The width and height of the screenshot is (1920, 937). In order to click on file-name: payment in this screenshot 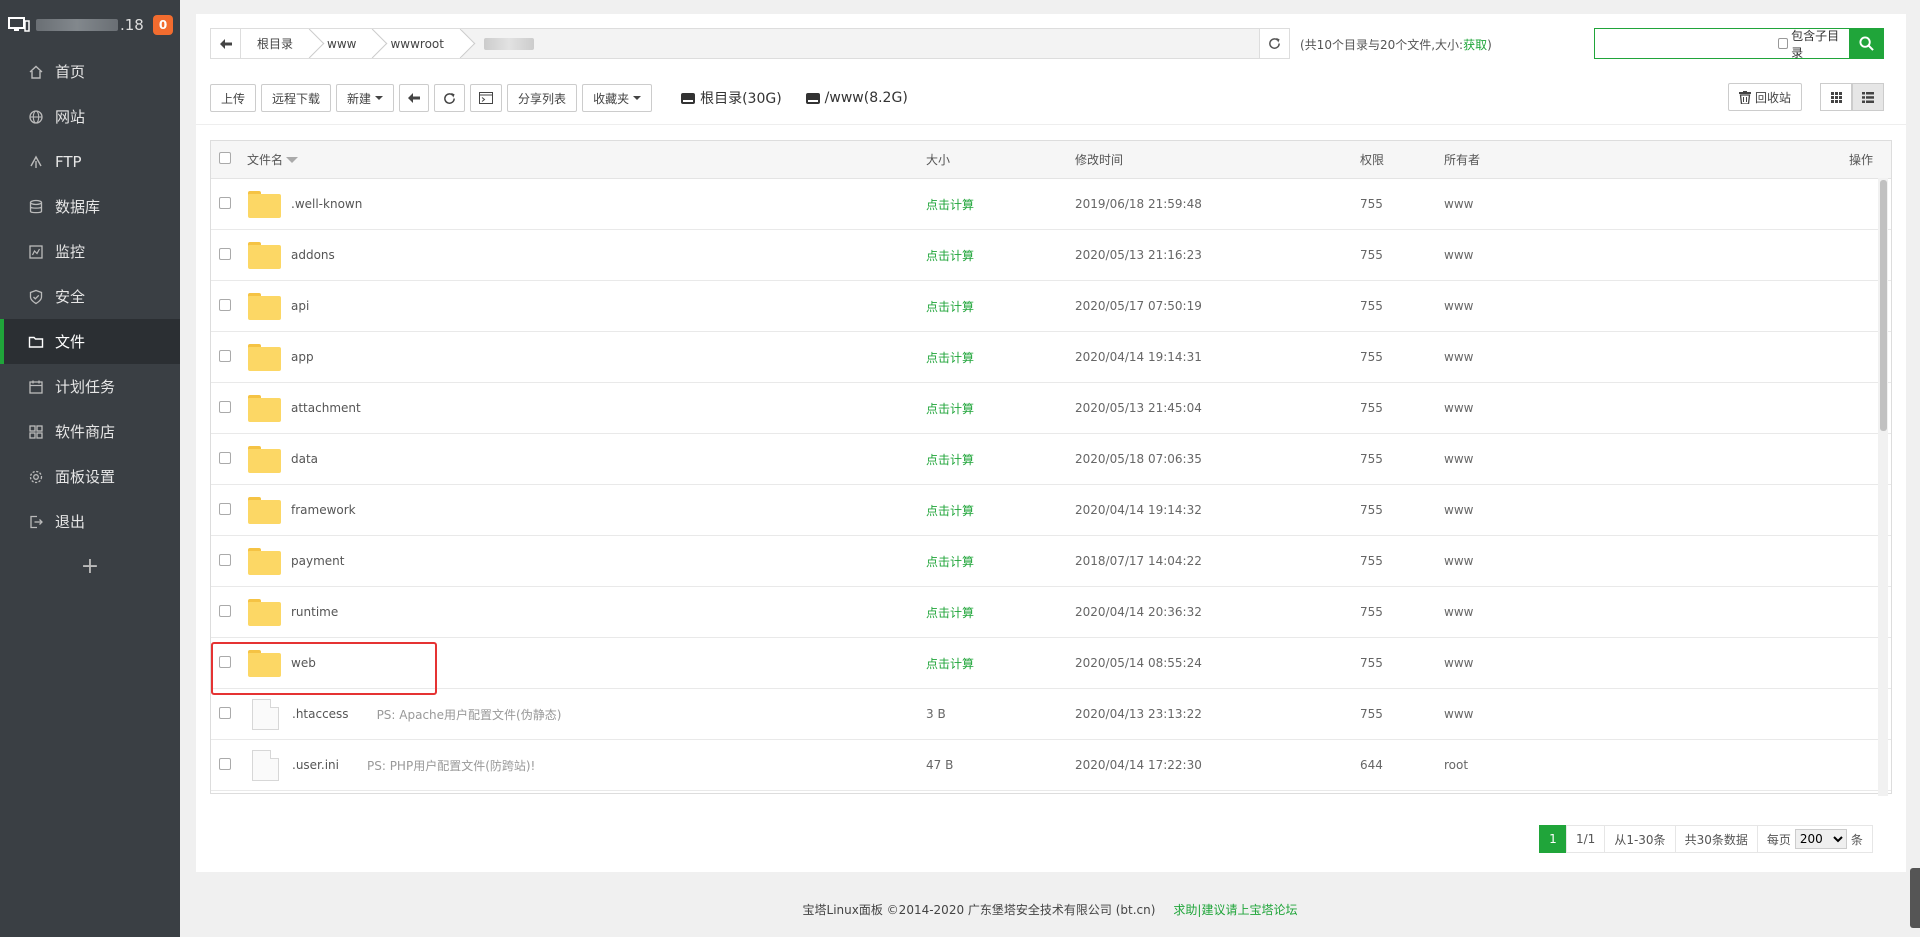, I will do `click(317, 561)`.